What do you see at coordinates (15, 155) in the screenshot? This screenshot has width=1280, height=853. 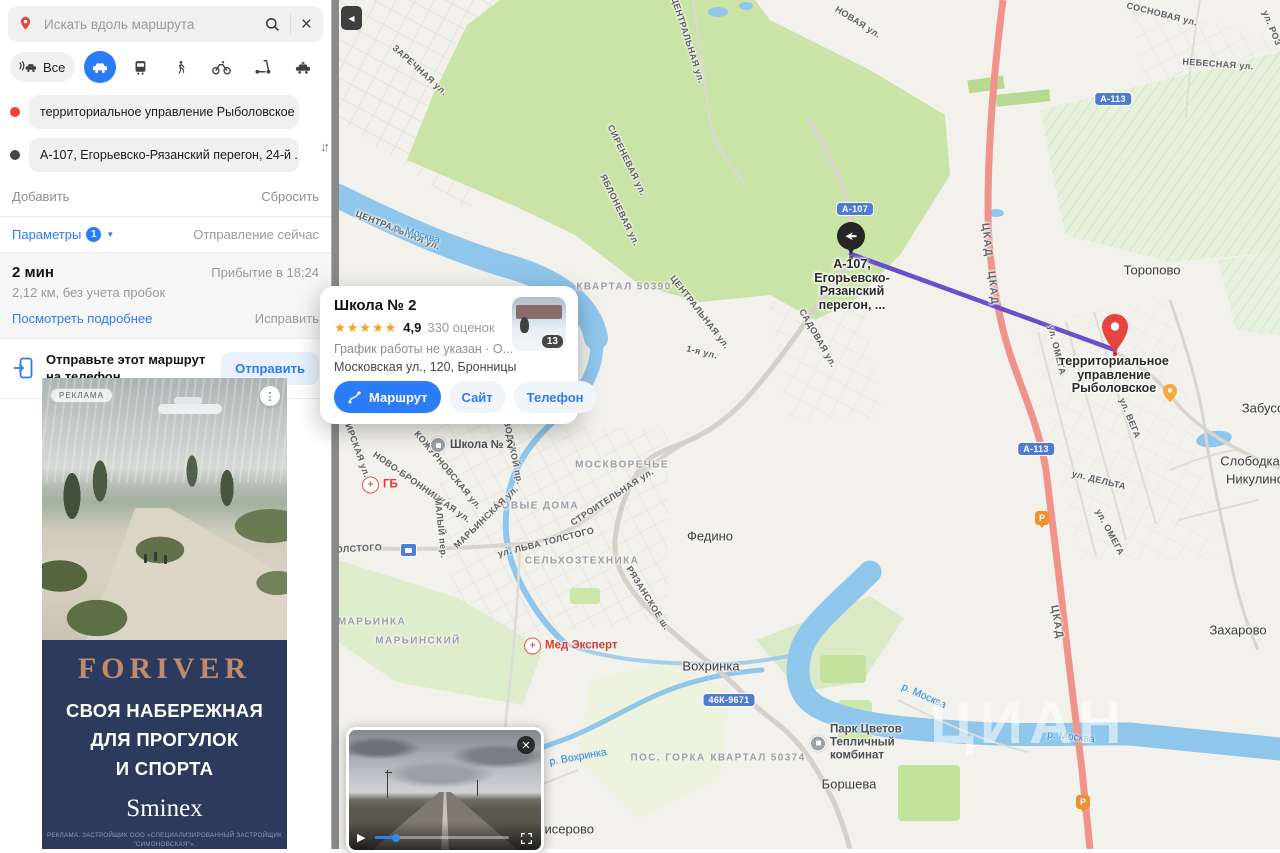 I see `waypoint-b-dot` at bounding box center [15, 155].